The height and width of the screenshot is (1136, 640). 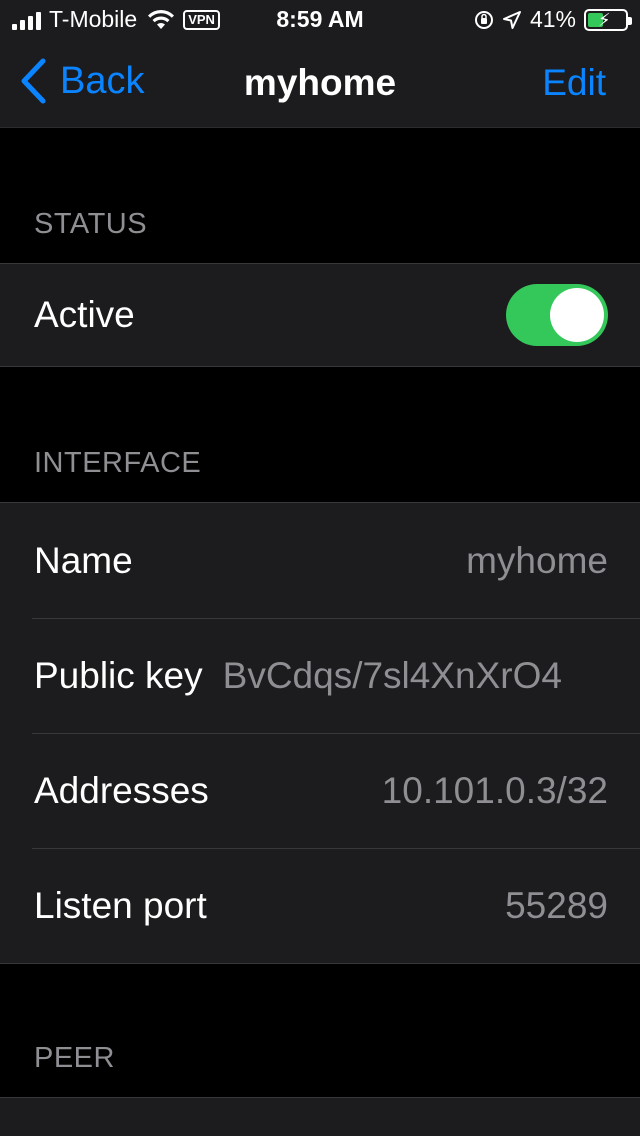 What do you see at coordinates (74, 1058) in the screenshot?
I see `section-header-peer: PEER` at bounding box center [74, 1058].